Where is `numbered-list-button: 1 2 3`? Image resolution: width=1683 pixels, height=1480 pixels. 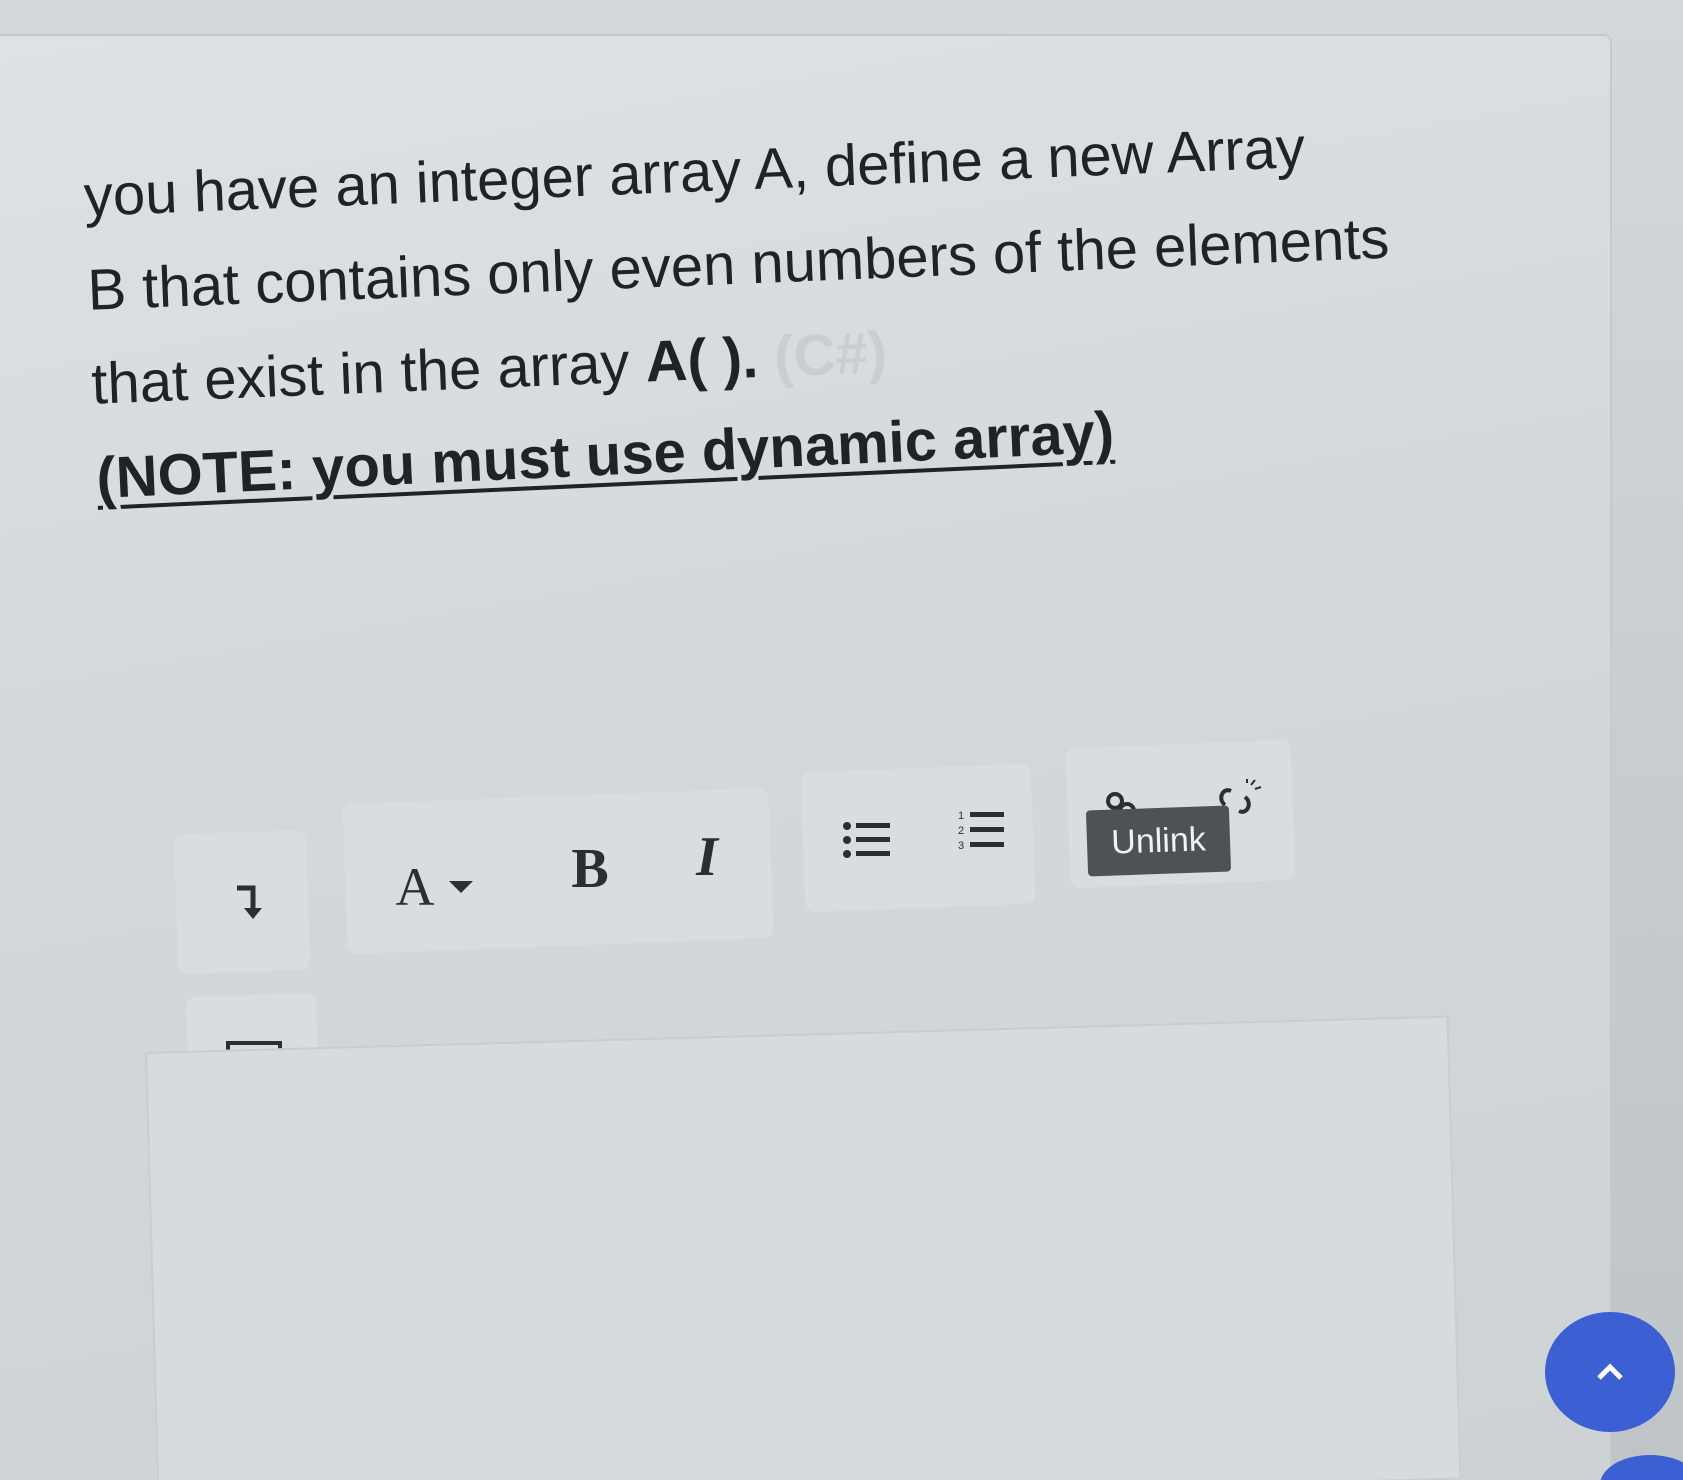
numbered-list-button: 1 2 3 is located at coordinates (983, 830).